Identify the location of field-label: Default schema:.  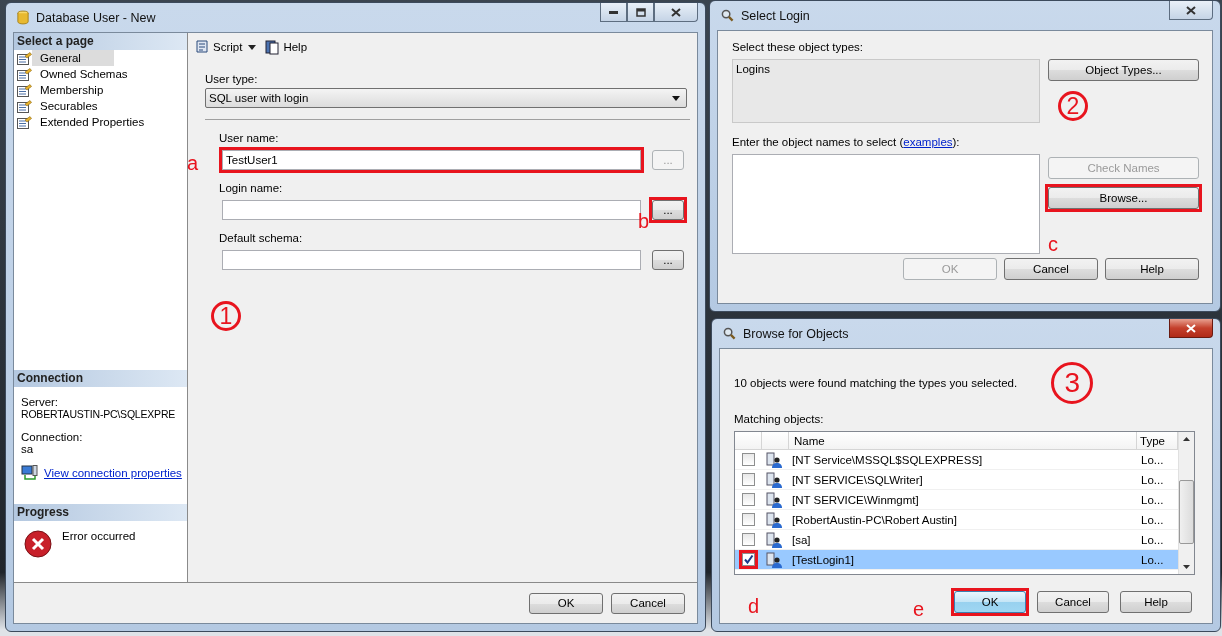
(261, 238).